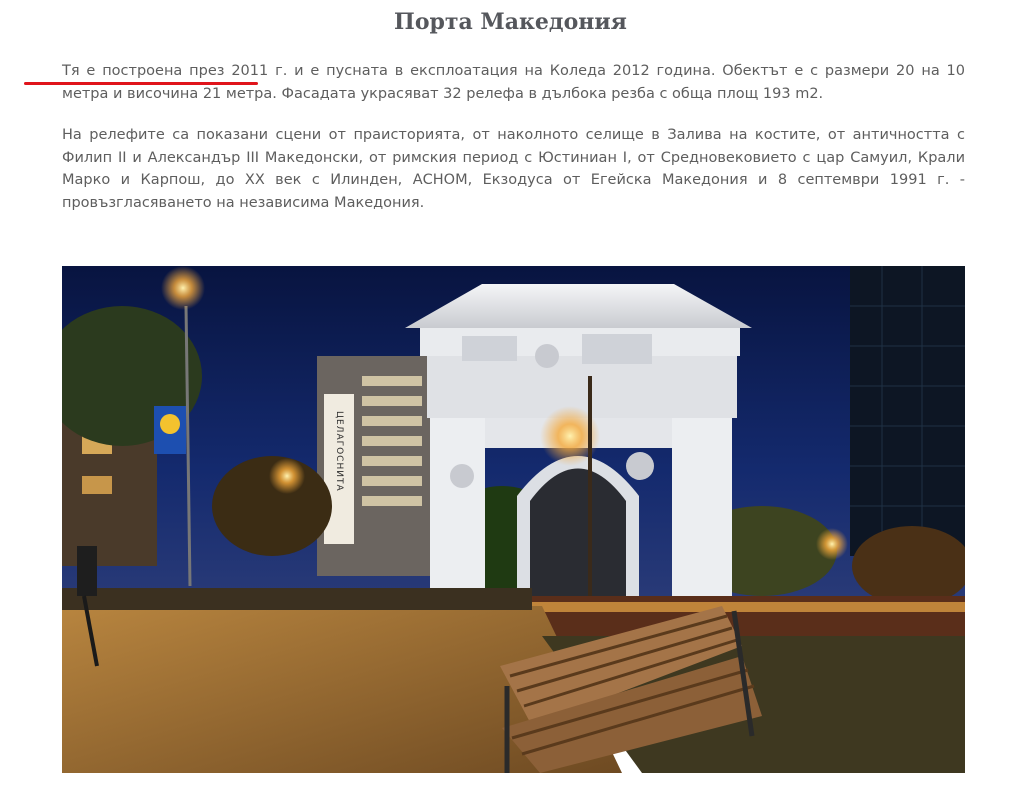 Image resolution: width=1021 pixels, height=800 pixels. Describe the element at coordinates (339, 451) in the screenshot. I see `building-sign: ЦЕЛАГОСНИТА` at that location.